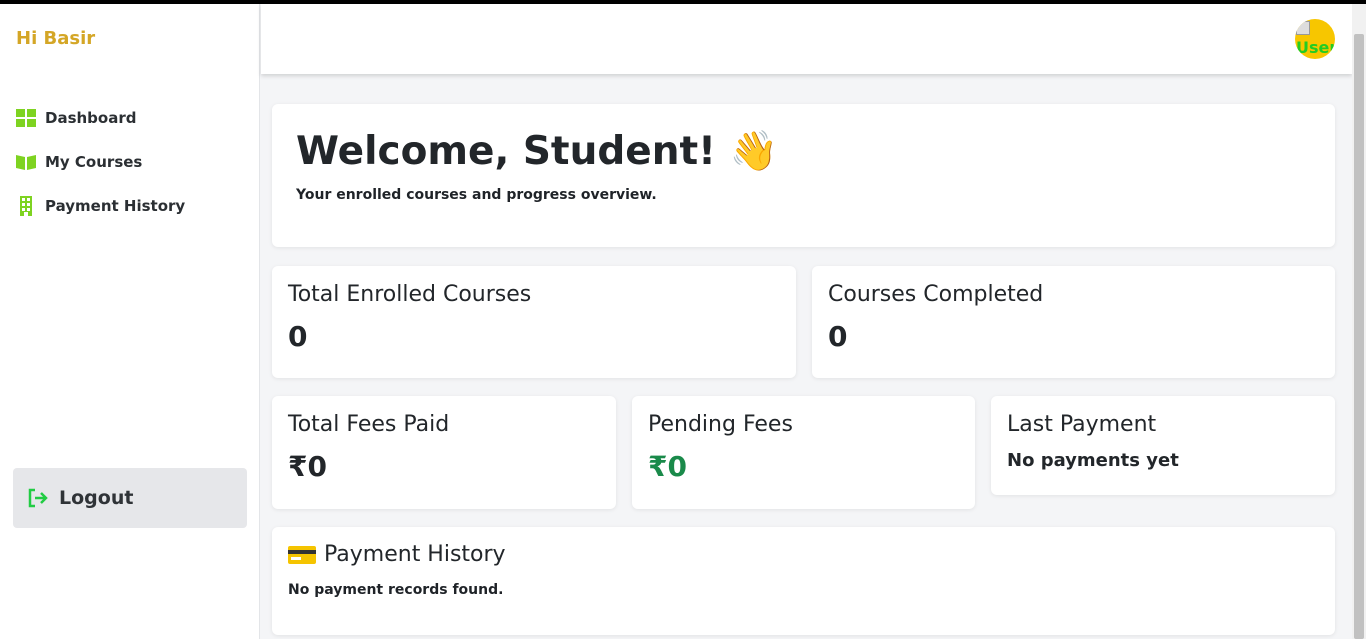 Image resolution: width=1366 pixels, height=639 pixels. I want to click on stat-label: Total Fees Paid, so click(369, 424).